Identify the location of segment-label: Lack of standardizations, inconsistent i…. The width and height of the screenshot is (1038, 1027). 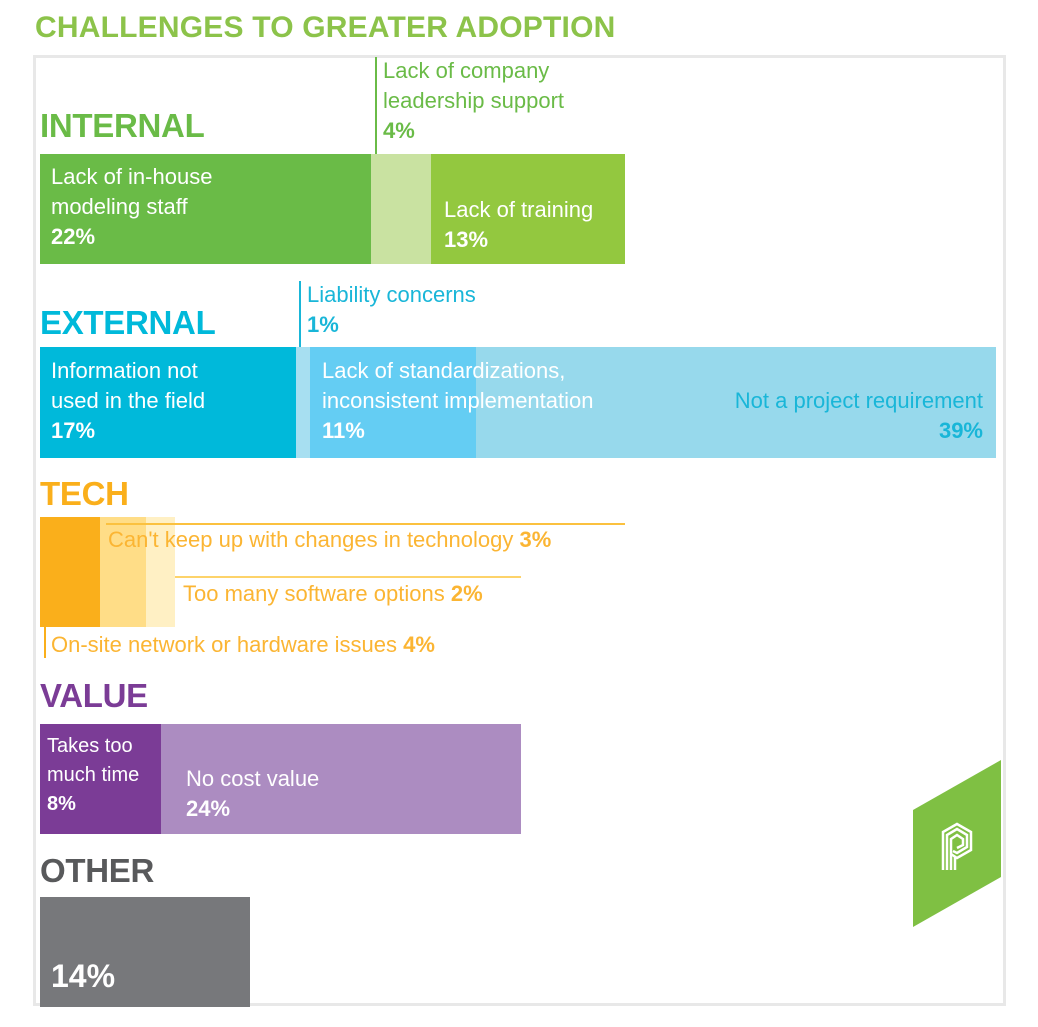
(458, 385).